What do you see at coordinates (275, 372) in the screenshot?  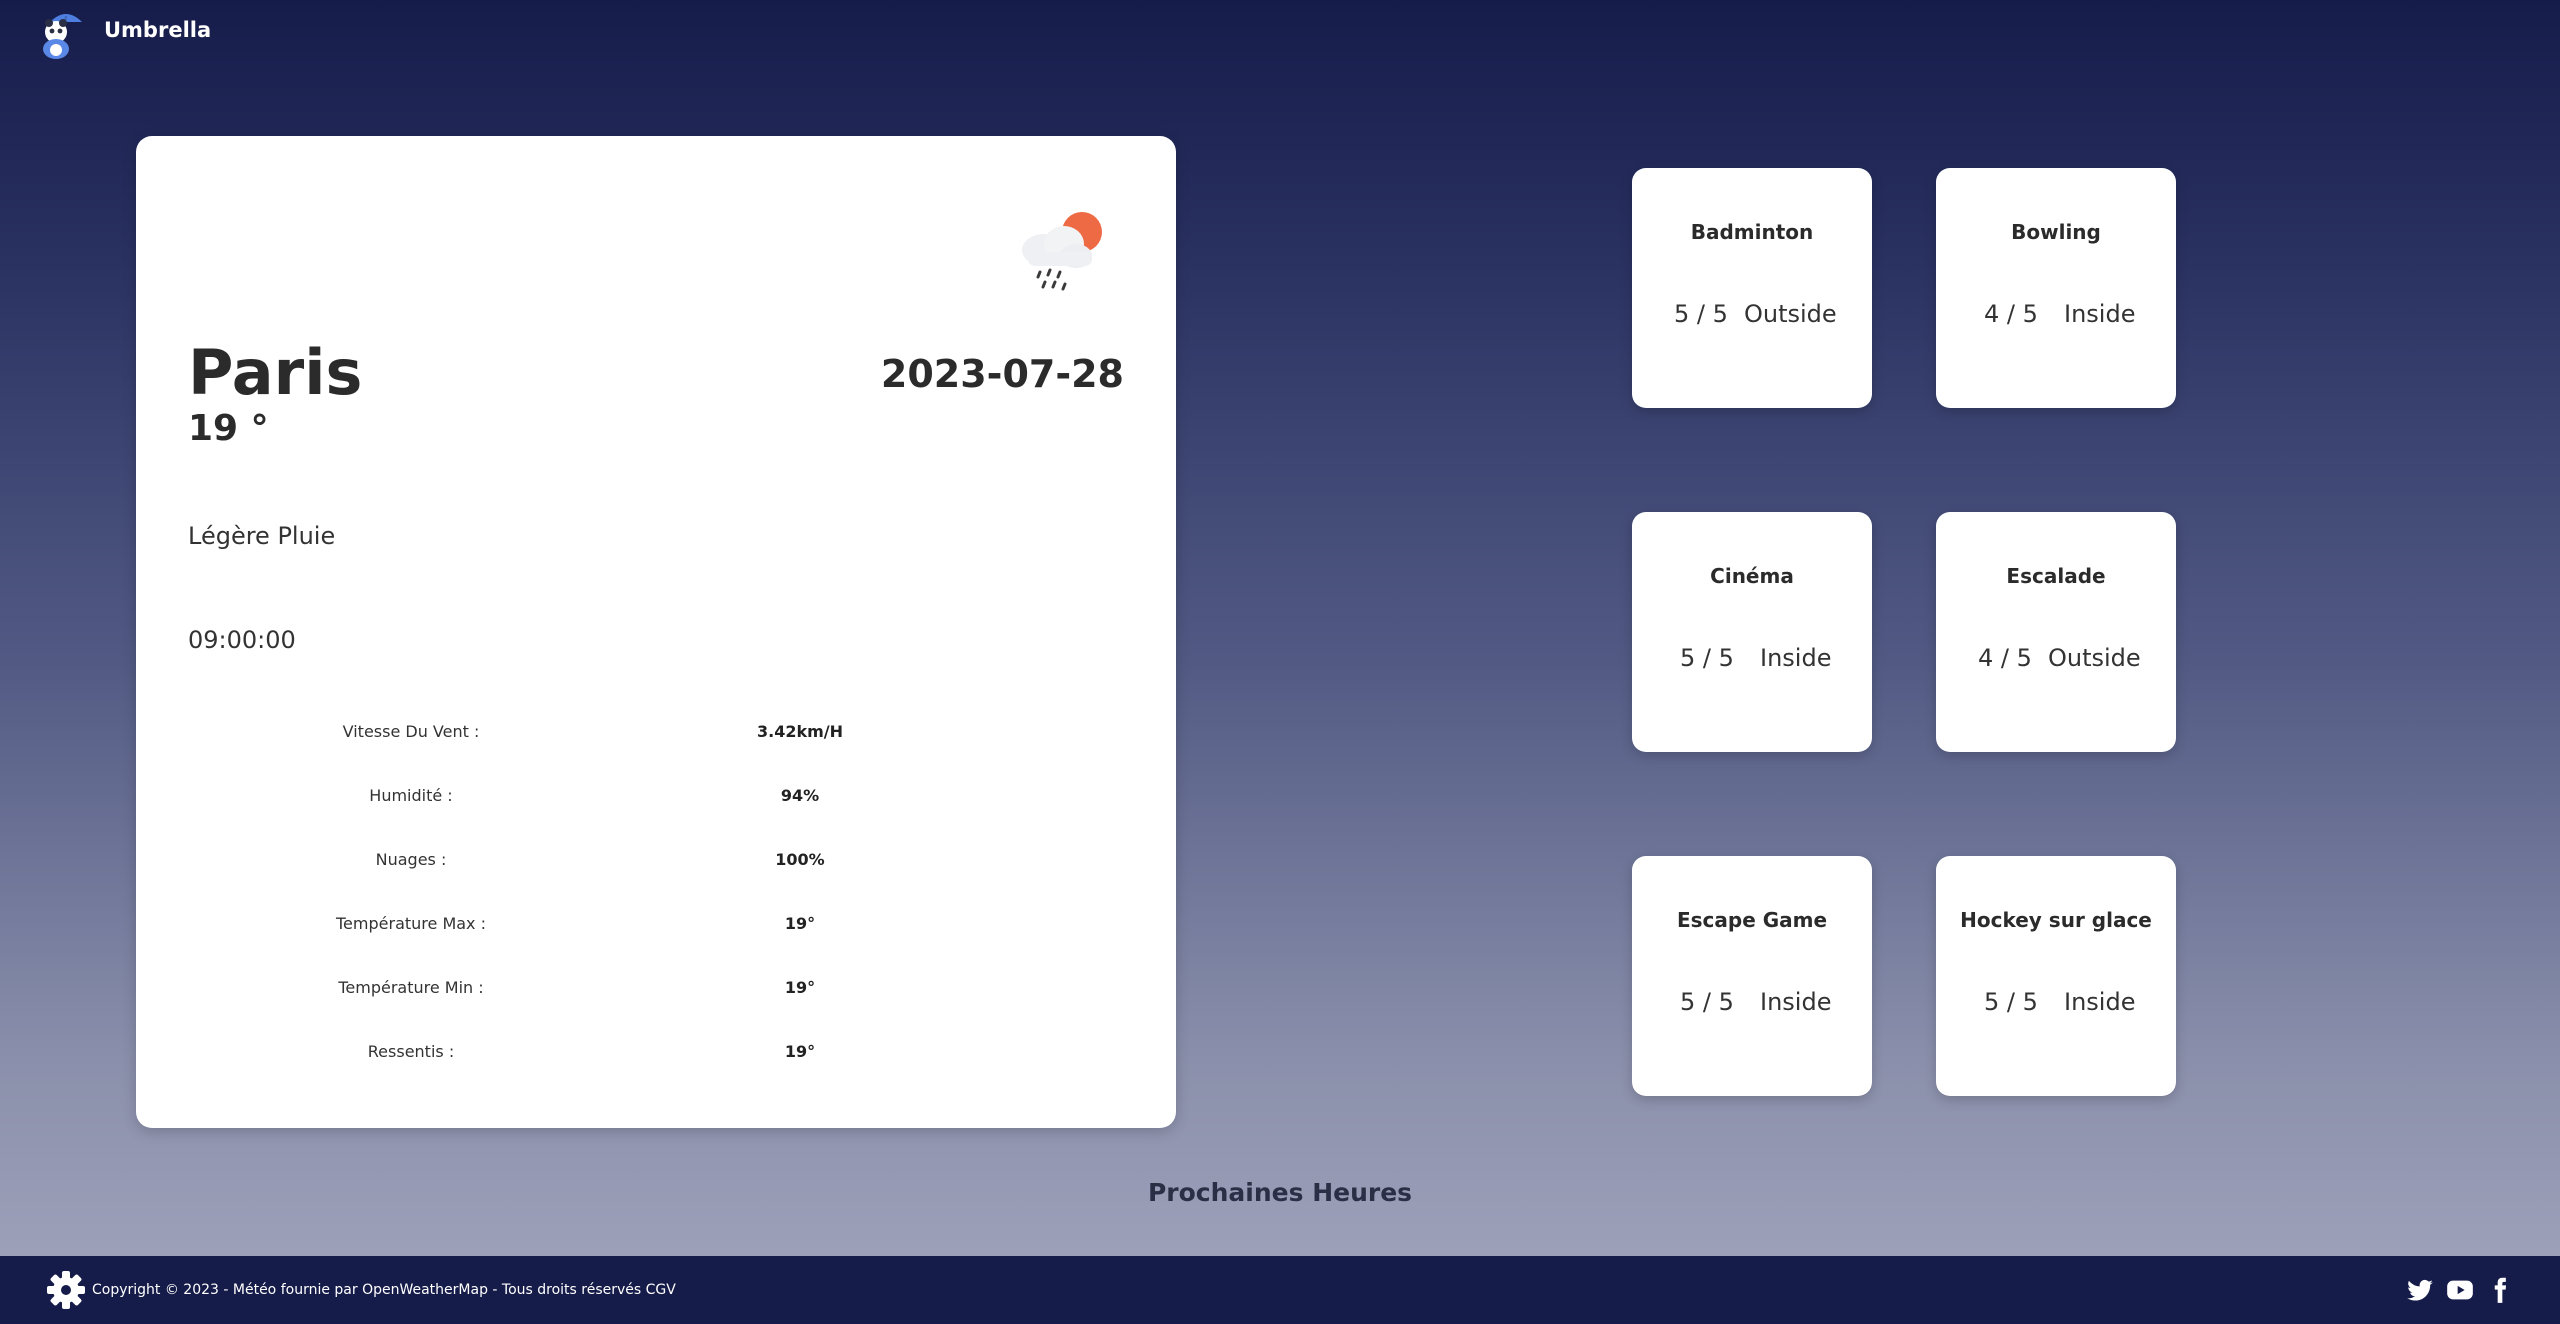 I see `city-name: Paris` at bounding box center [275, 372].